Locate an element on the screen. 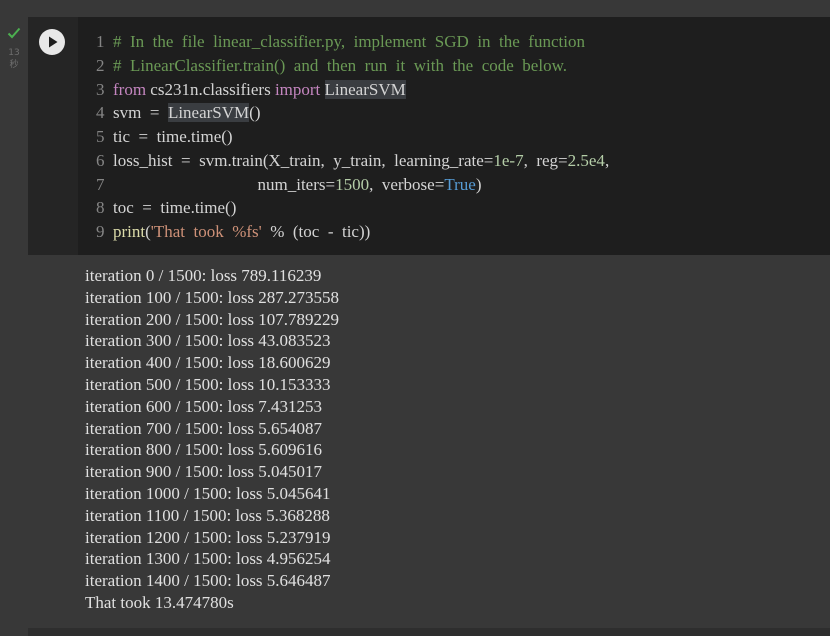 Image resolution: width=830 pixels, height=636 pixels. code-text: toc = time. is located at coordinates (154, 207).